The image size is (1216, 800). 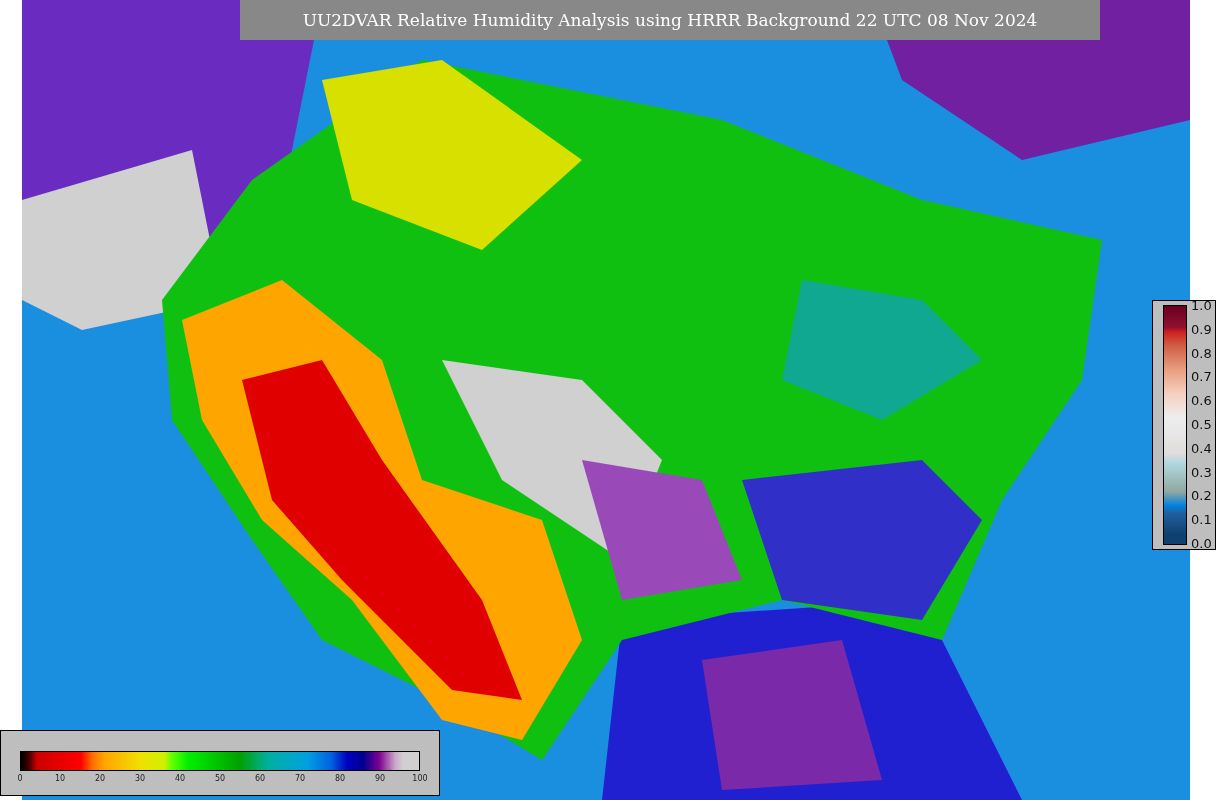 I want to click on tick-label: 70, so click(x=300, y=778).